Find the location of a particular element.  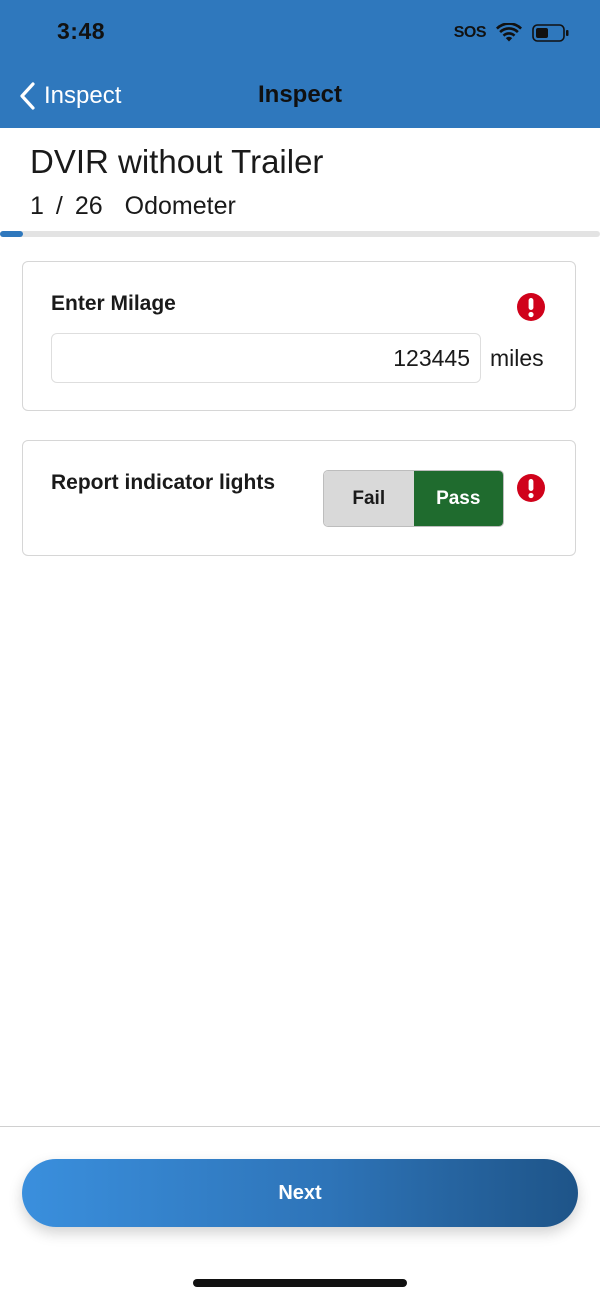

step-current: 1 is located at coordinates (37, 206).